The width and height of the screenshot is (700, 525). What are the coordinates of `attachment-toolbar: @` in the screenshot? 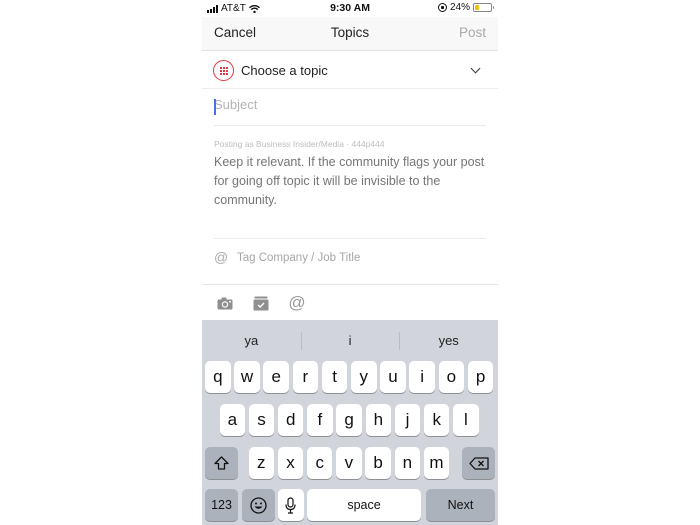 It's located at (261, 303).